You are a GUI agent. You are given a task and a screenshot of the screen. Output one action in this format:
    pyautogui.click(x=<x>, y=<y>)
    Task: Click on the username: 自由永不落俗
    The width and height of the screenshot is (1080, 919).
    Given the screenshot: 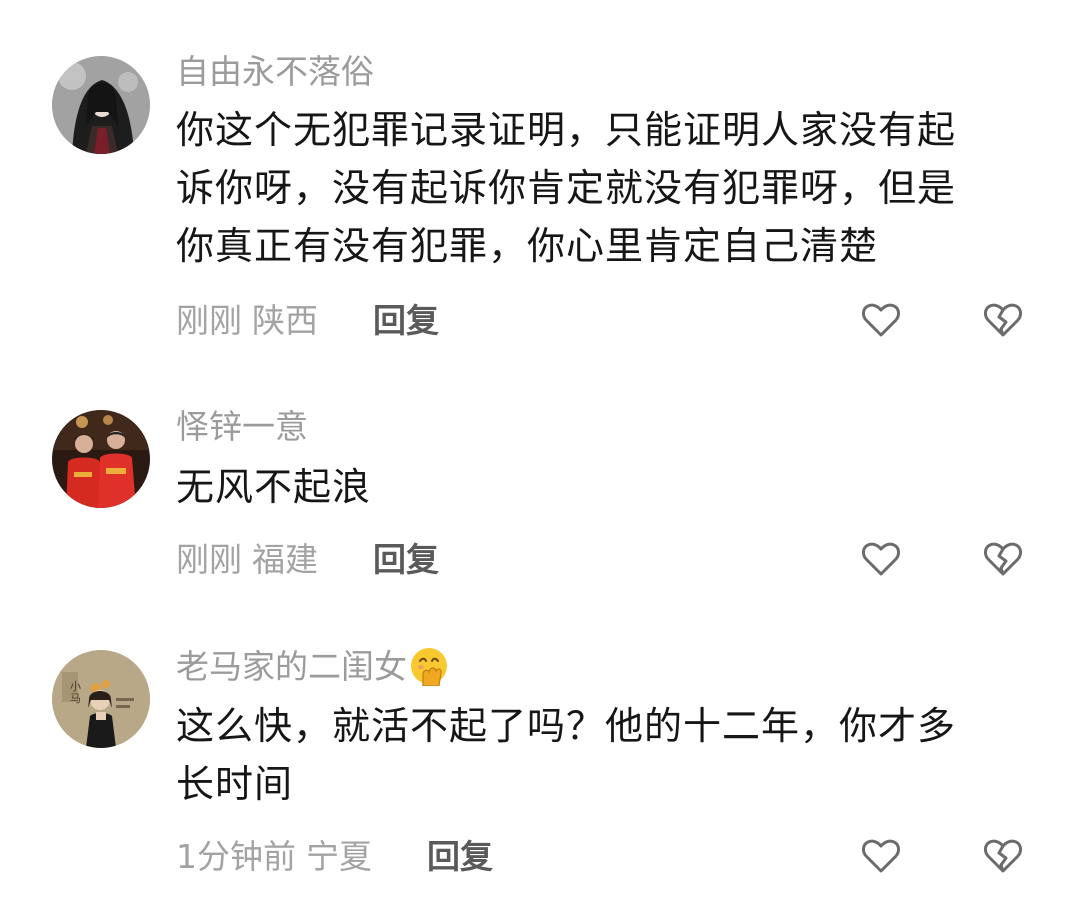 What is the action you would take?
    pyautogui.click(x=275, y=72)
    